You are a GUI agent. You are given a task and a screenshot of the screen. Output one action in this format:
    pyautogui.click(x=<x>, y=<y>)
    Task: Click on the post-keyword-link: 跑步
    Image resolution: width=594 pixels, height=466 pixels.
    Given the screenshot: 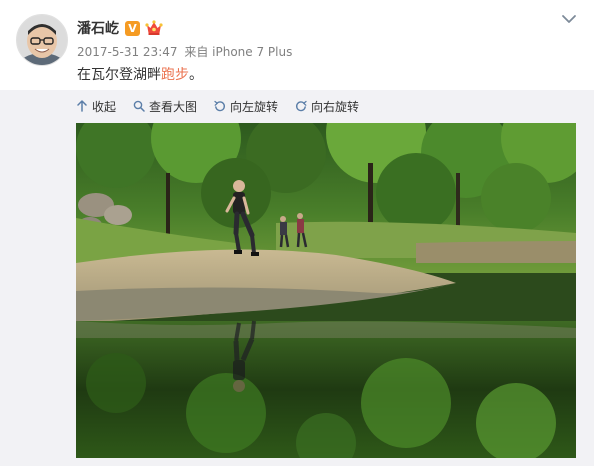 What is the action you would take?
    pyautogui.click(x=175, y=75)
    